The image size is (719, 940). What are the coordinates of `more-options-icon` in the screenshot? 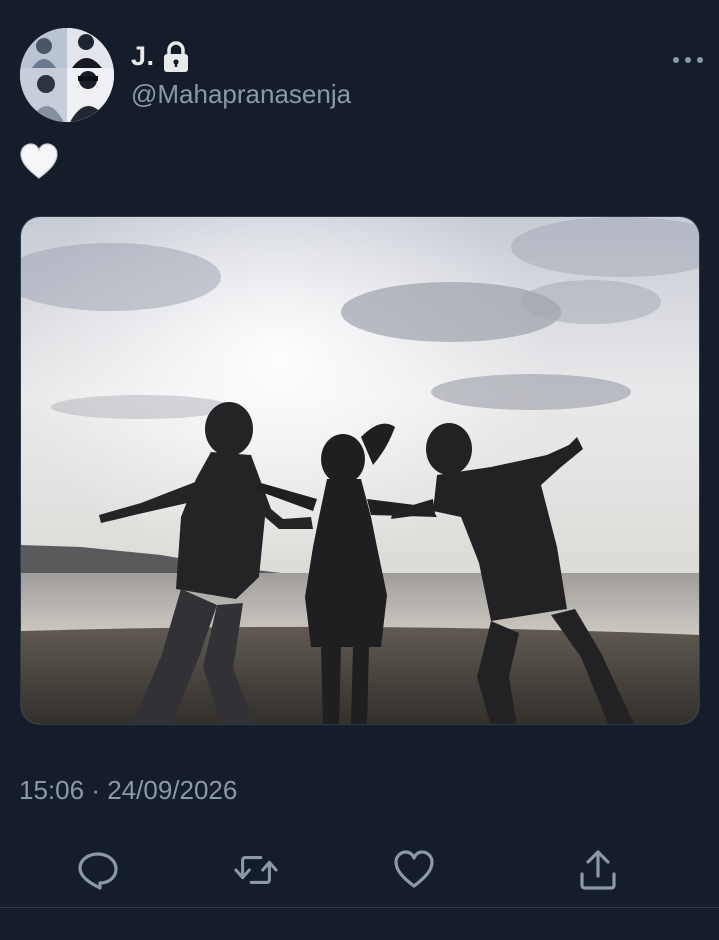 It's located at (688, 60).